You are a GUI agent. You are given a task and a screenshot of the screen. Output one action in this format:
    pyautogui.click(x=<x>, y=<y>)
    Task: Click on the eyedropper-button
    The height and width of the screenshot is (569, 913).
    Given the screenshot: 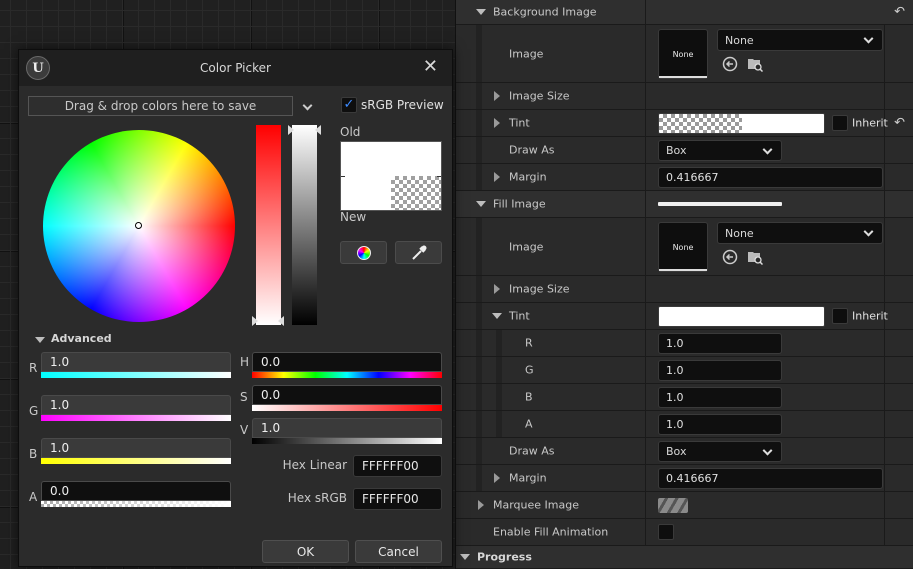 What is the action you would take?
    pyautogui.click(x=418, y=252)
    